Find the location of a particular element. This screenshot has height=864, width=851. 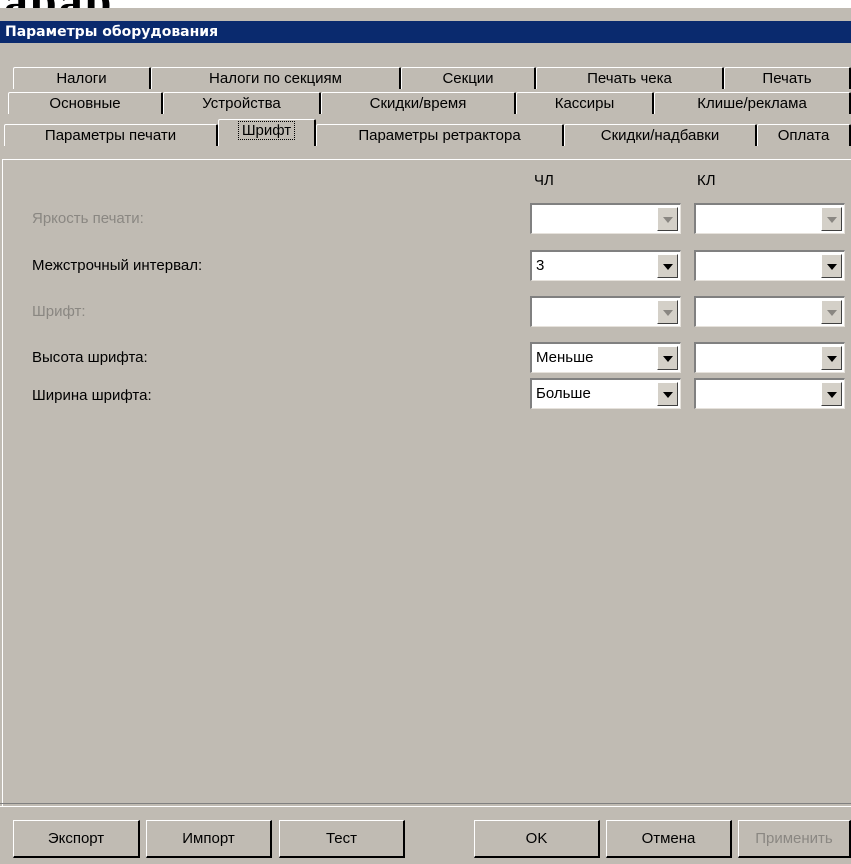

font-chl-select is located at coordinates (605, 311).